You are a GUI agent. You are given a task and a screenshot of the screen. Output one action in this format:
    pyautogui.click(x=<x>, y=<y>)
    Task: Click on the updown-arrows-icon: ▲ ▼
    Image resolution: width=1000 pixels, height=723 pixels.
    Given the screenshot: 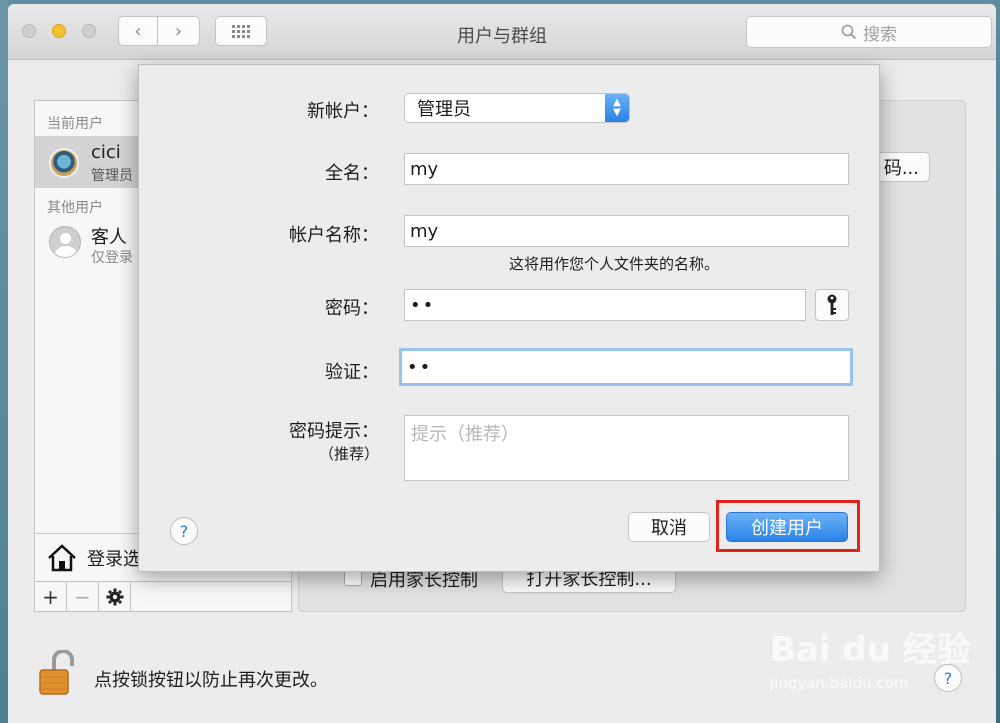 What is the action you would take?
    pyautogui.click(x=617, y=108)
    